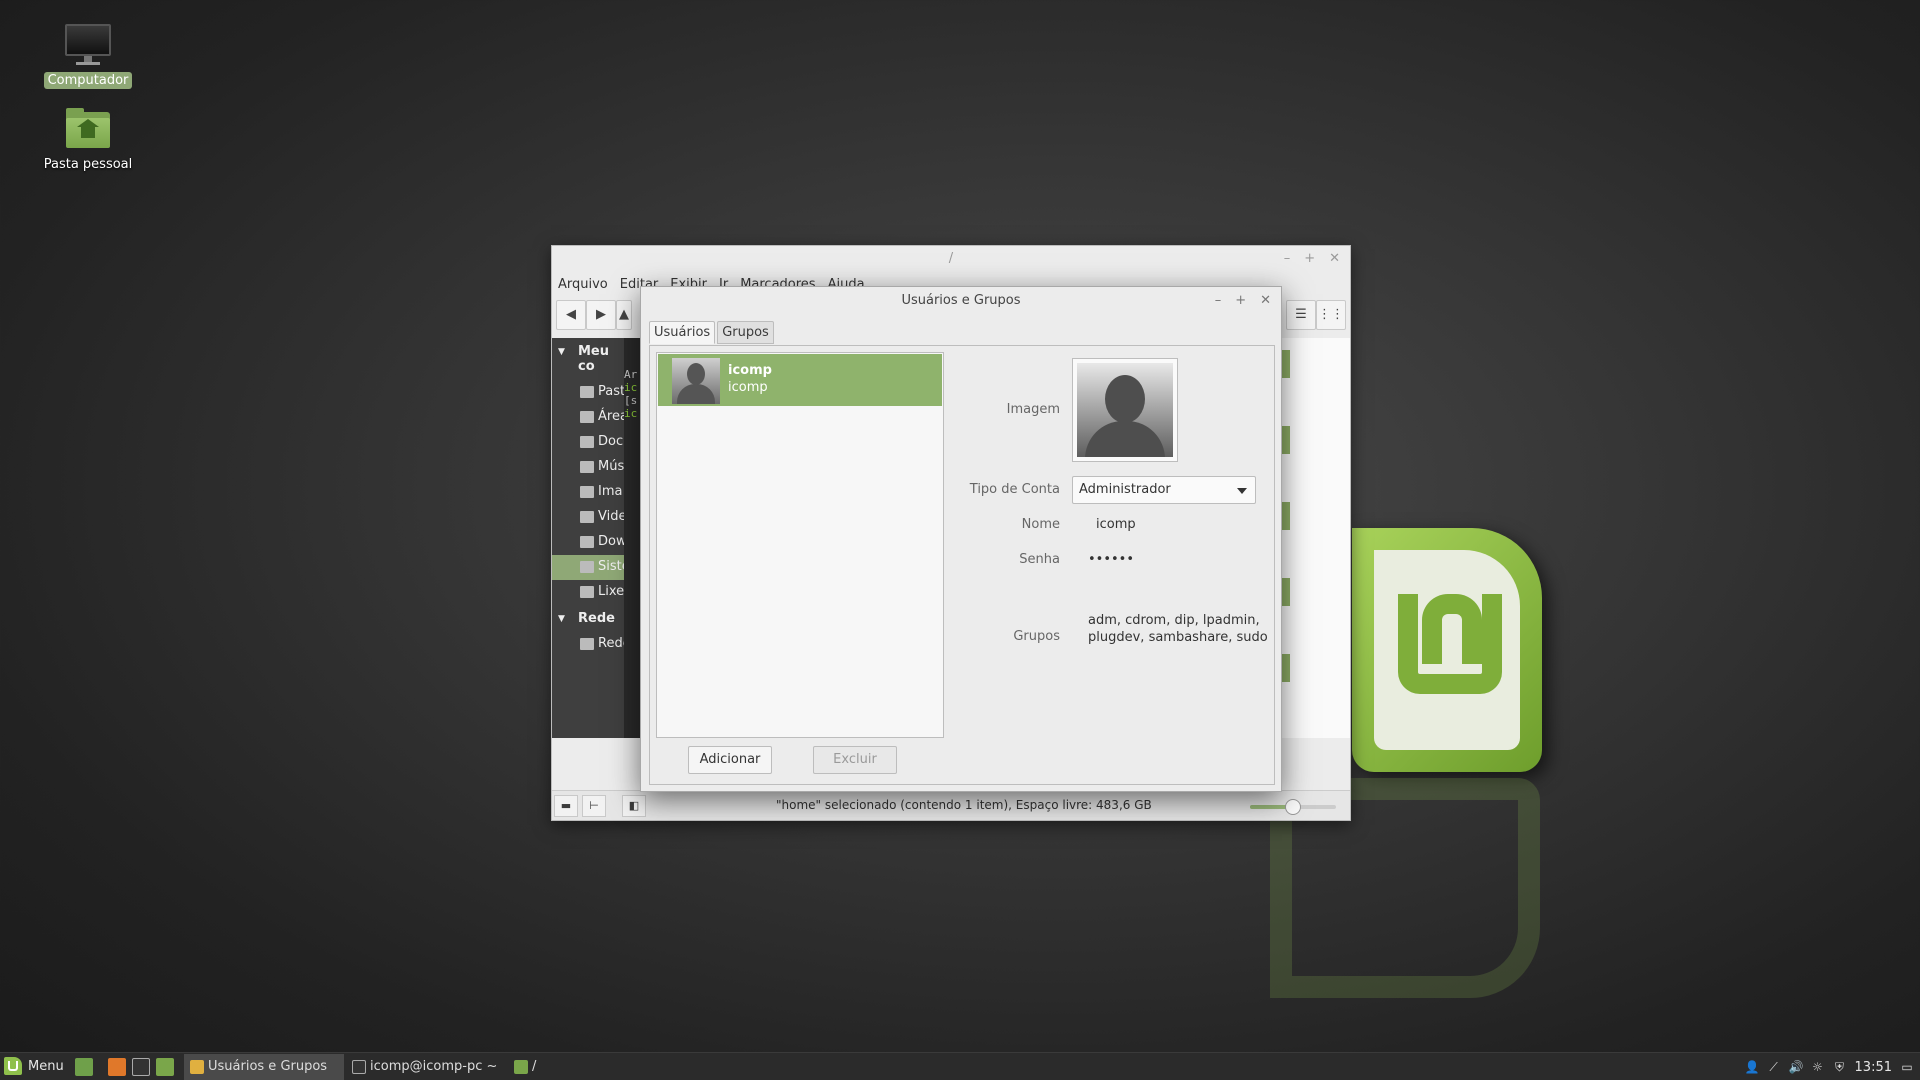 Image resolution: width=1920 pixels, height=1080 pixels. Describe the element at coordinates (1164, 490) in the screenshot. I see `account-type-select: Administrador` at that location.